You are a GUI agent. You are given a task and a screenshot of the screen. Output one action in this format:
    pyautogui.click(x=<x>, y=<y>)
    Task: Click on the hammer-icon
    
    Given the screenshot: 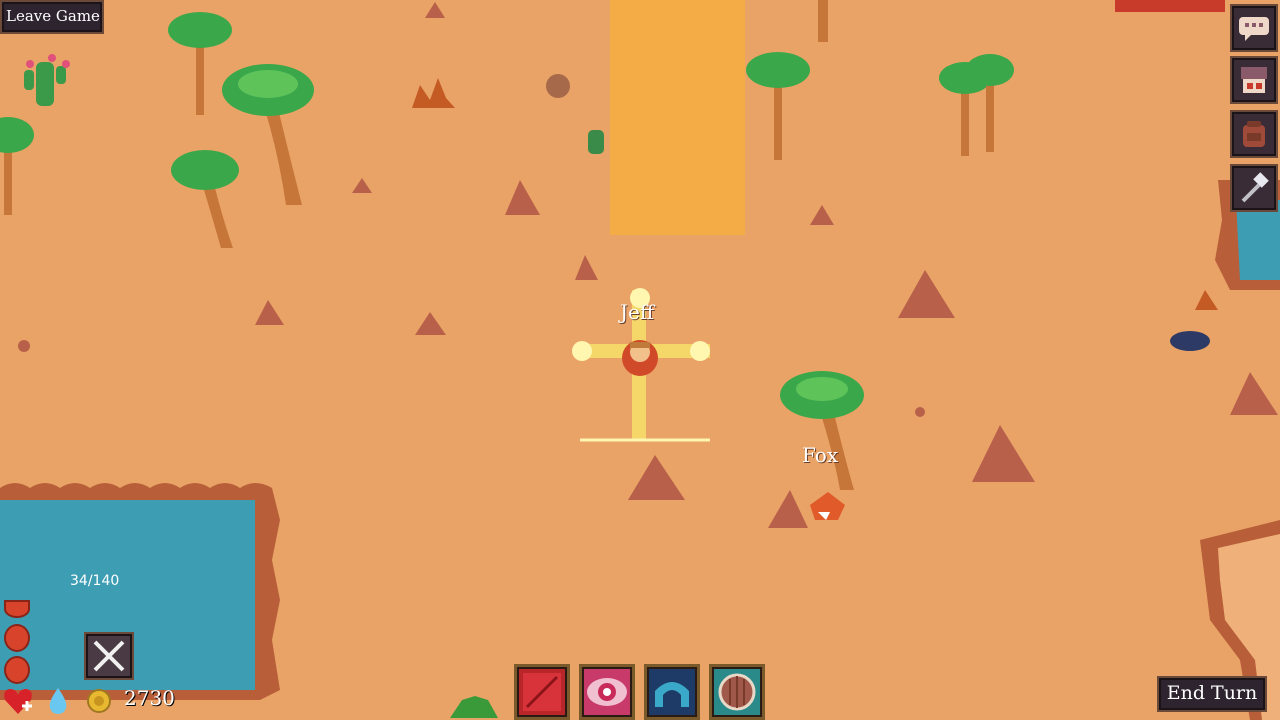 What is the action you would take?
    pyautogui.click(x=1255, y=187)
    